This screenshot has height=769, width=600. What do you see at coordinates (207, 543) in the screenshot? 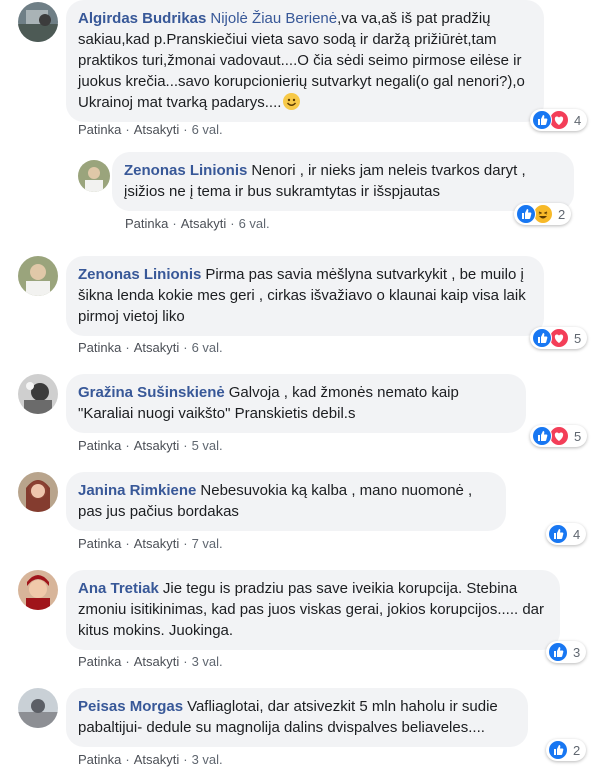
I see `comment-timestamp: 7 val.` at bounding box center [207, 543].